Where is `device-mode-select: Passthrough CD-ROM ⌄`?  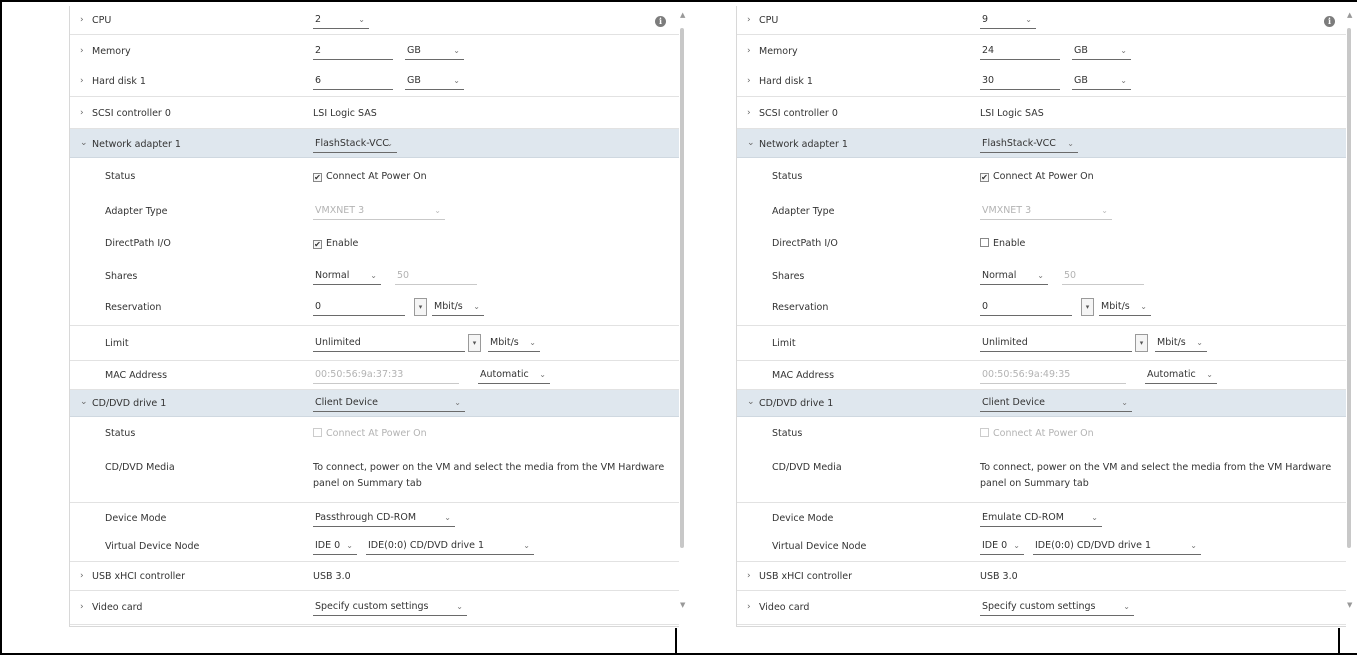
device-mode-select: Passthrough CD-ROM ⌄ is located at coordinates (384, 519).